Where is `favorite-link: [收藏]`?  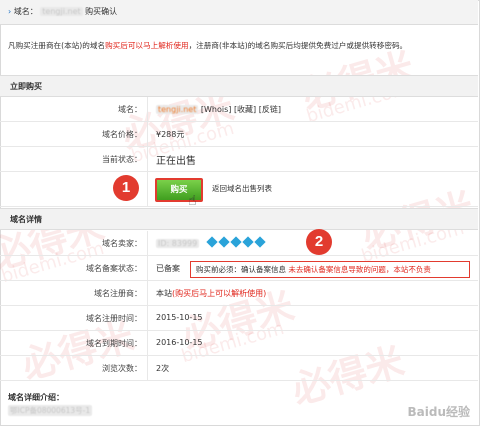 favorite-link: [收藏] is located at coordinates (245, 109).